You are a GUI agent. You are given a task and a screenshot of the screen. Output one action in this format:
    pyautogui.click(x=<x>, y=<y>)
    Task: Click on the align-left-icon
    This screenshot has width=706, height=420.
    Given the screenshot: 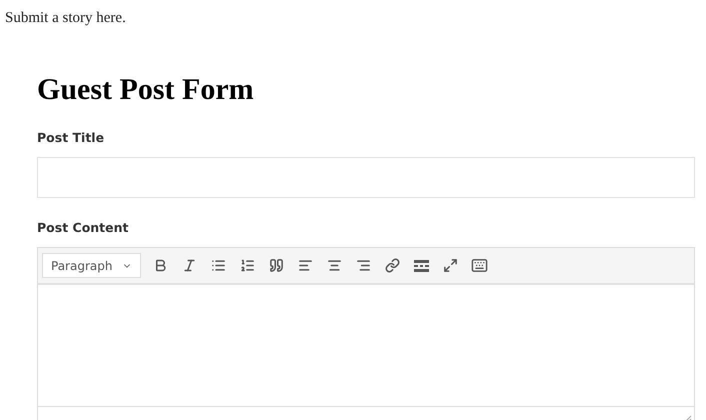 What is the action you would take?
    pyautogui.click(x=305, y=265)
    